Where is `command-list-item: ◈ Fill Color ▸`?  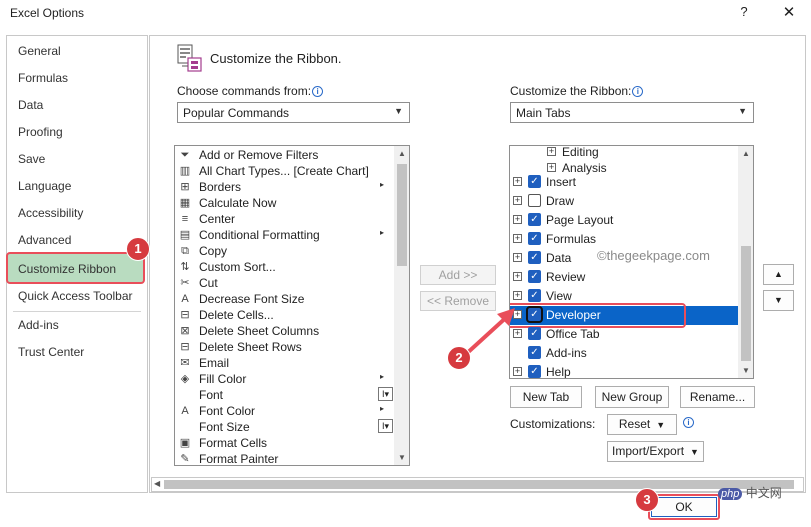
command-list-item: ◈ Fill Color ▸ is located at coordinates (286, 379).